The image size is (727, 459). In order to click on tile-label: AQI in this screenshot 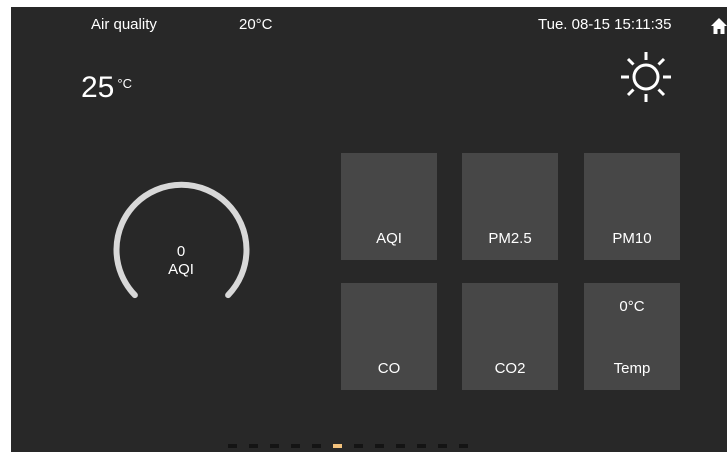, I will do `click(389, 238)`.